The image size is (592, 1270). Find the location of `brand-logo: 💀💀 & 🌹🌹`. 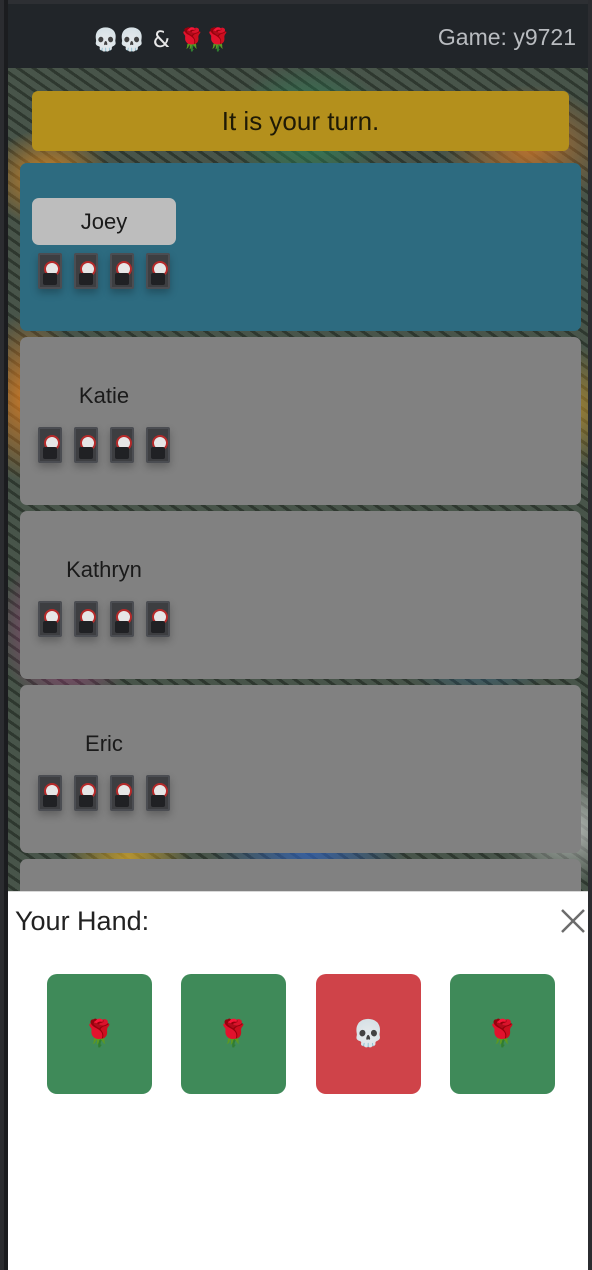

brand-logo: 💀💀 & 🌹🌹 is located at coordinates (162, 40).